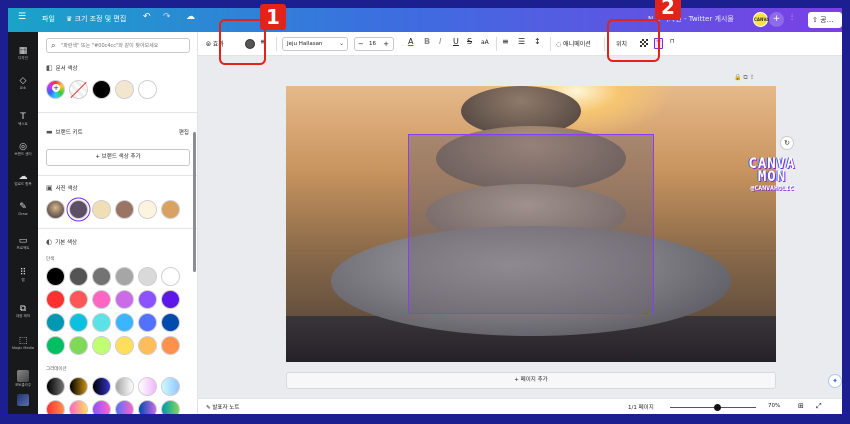 The image size is (850, 424). I want to click on file-menu: 파일, so click(48, 19).